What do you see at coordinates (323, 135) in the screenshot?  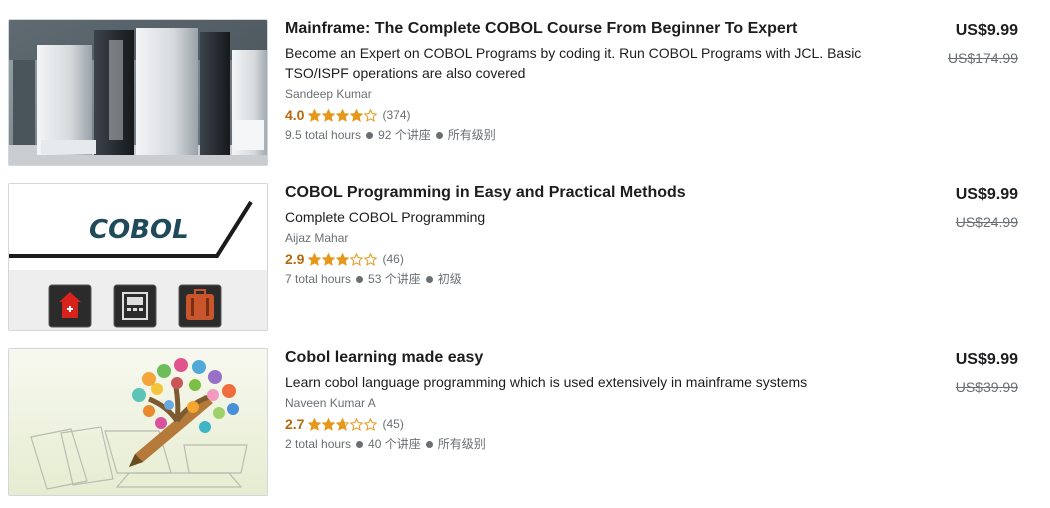 I see `total-hours: 9.5 total hours` at bounding box center [323, 135].